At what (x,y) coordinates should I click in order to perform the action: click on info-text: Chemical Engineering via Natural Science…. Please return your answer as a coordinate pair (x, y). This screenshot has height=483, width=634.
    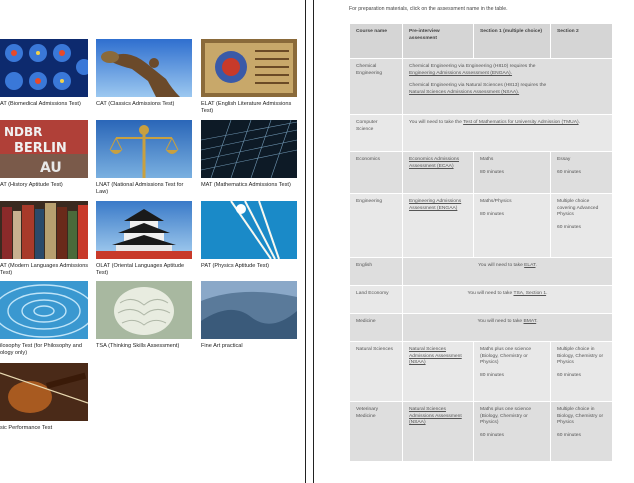
    Looking at the image, I should click on (478, 86).